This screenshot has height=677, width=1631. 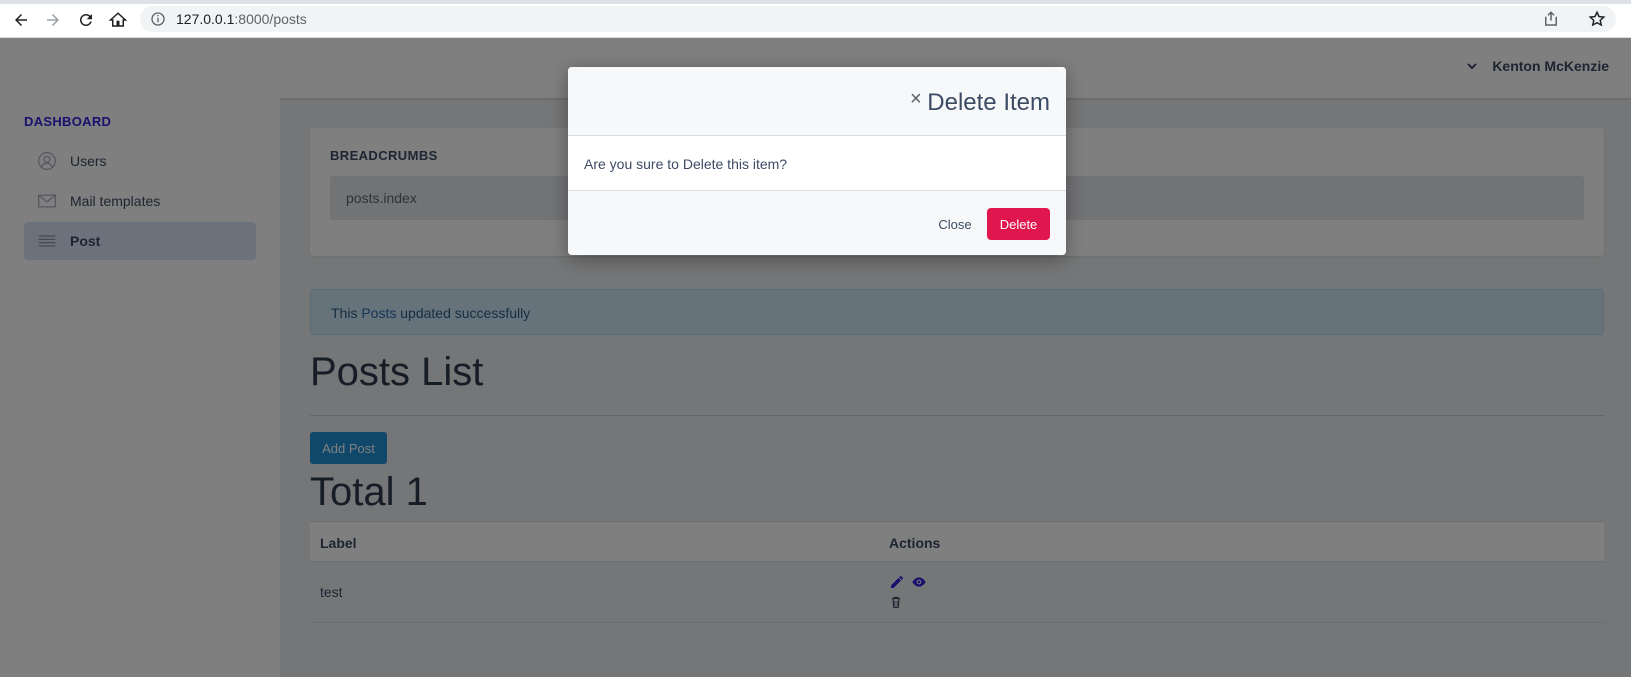 I want to click on modal-message: Are you sure to Delete this item?, so click(x=686, y=164).